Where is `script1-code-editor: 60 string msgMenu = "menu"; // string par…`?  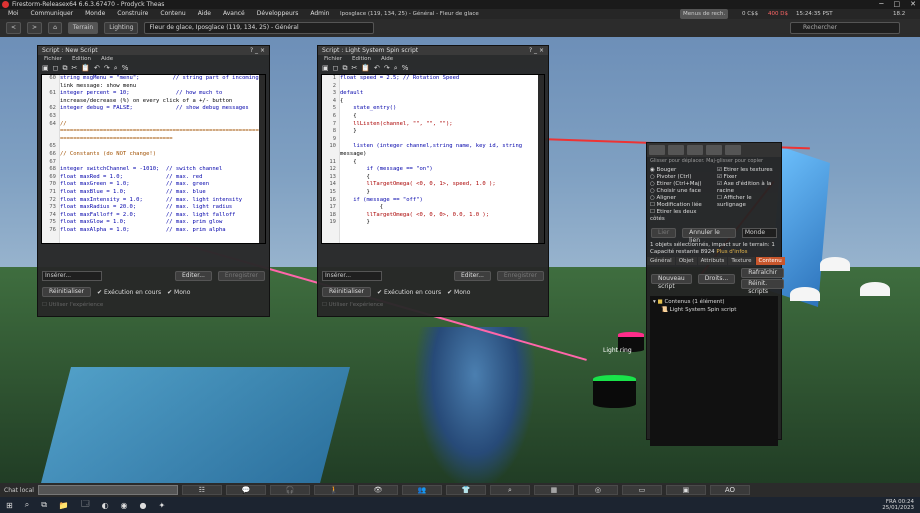 script1-code-editor: 60 string msgMenu = "menu"; // string par… is located at coordinates (153, 159).